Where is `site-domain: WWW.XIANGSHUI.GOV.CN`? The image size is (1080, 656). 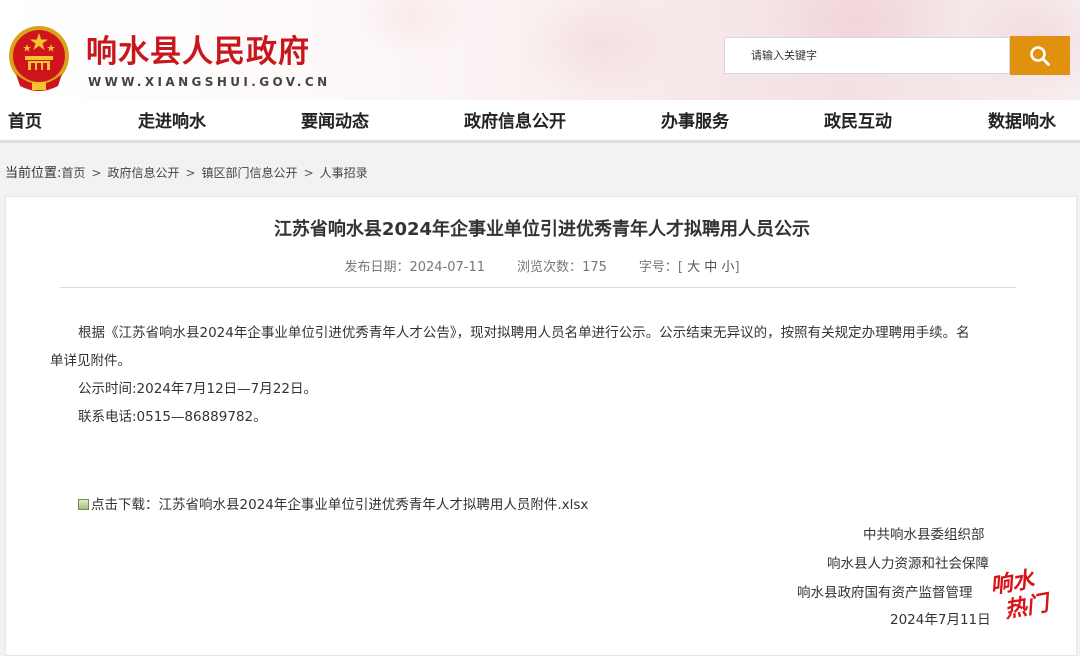
site-domain: WWW.XIANGSHUI.GOV.CN is located at coordinates (209, 82).